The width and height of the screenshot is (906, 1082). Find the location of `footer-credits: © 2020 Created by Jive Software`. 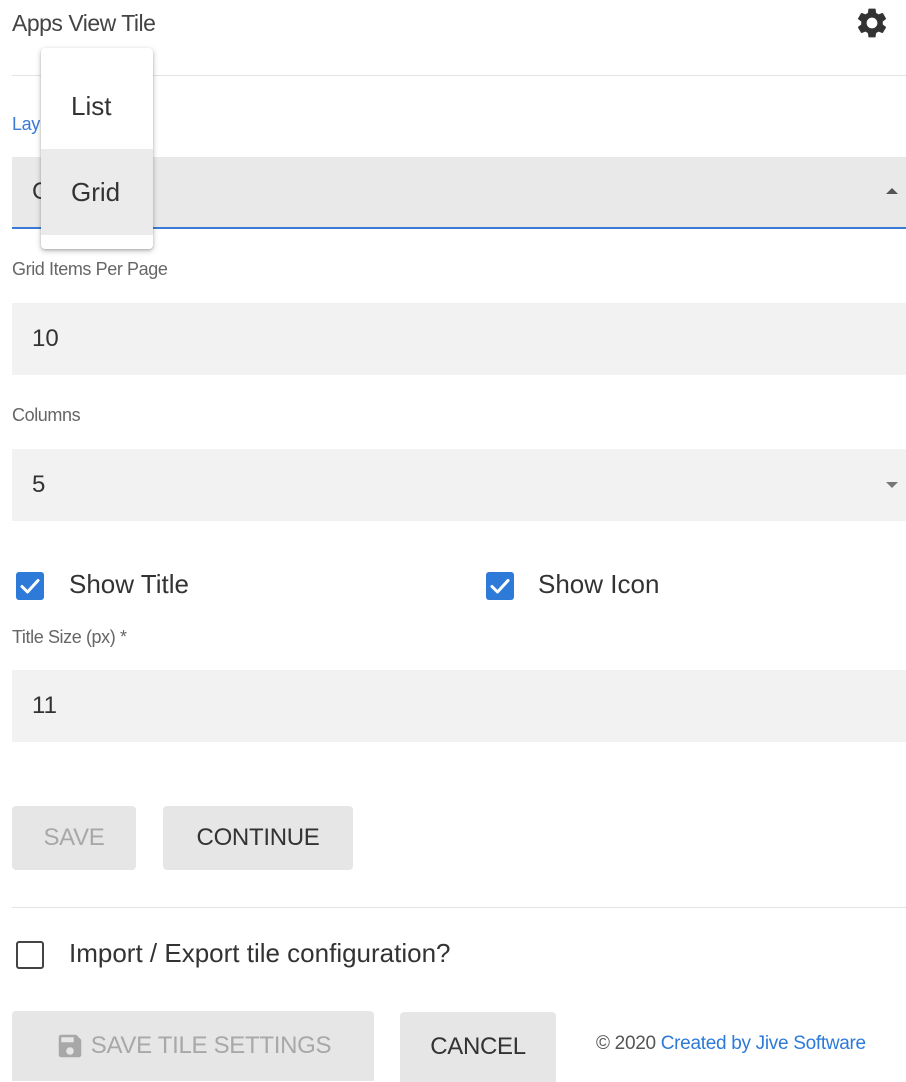

footer-credits: © 2020 Created by Jive Software is located at coordinates (731, 1044).